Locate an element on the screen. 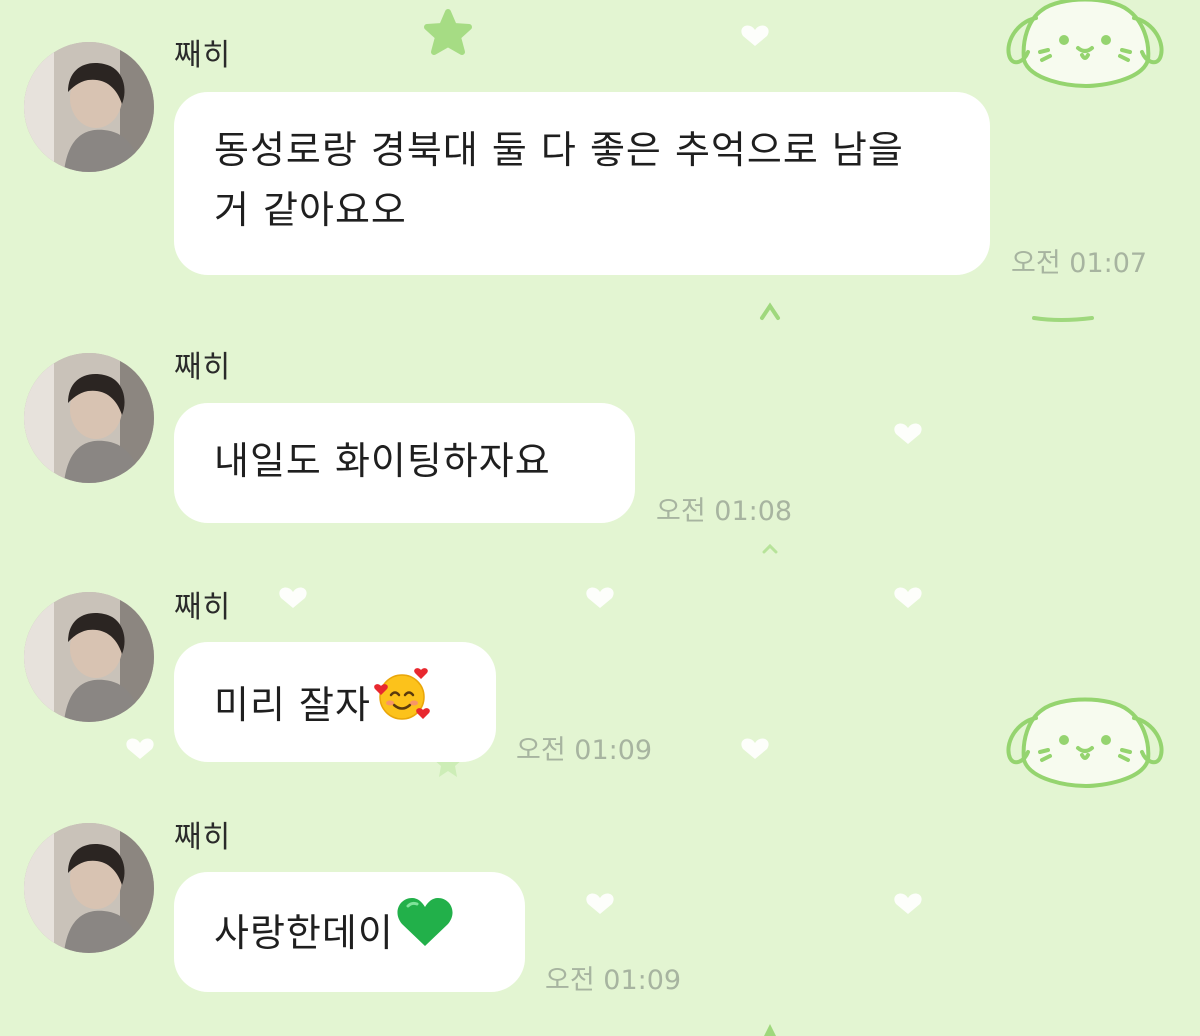 Image resolution: width=1200 pixels, height=1036 pixels. message-bubble: 사랑한데이 is located at coordinates (349, 932).